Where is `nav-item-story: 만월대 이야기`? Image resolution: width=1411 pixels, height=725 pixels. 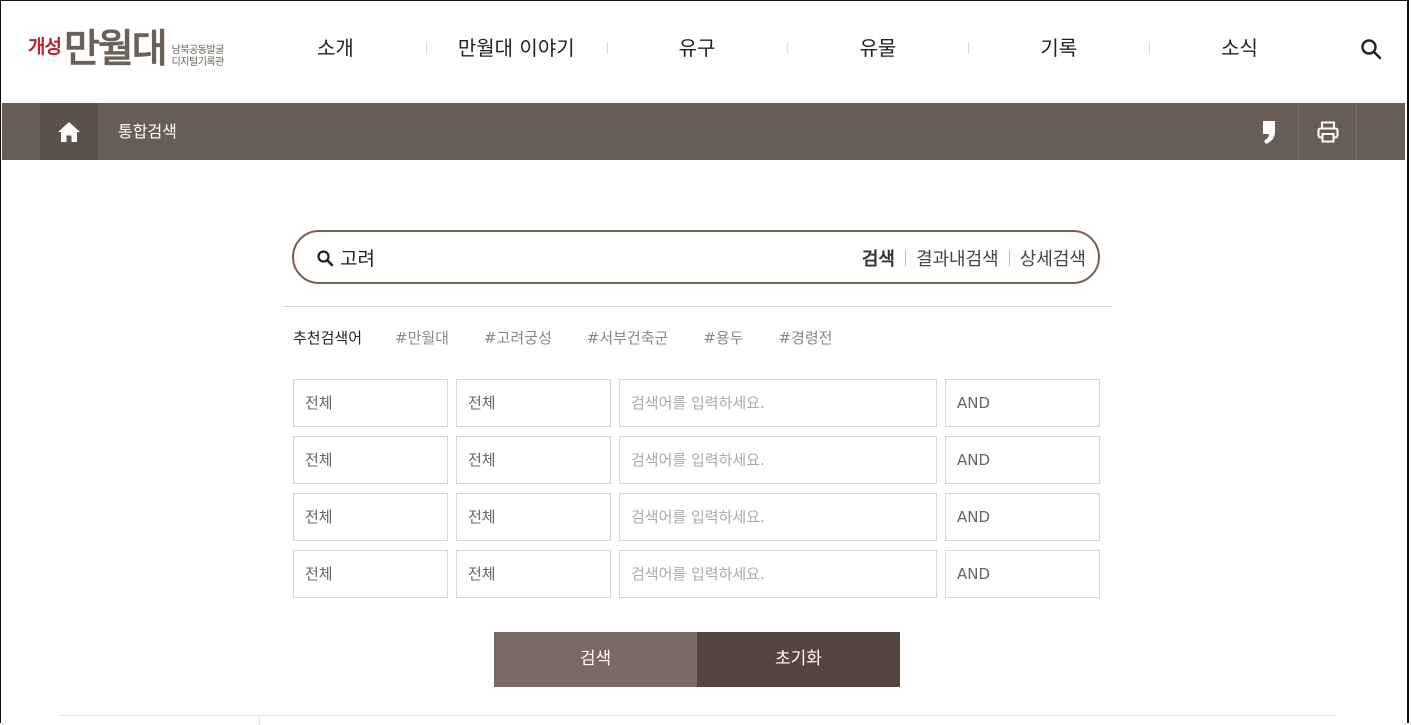
nav-item-story: 만월대 이야기 is located at coordinates (516, 48).